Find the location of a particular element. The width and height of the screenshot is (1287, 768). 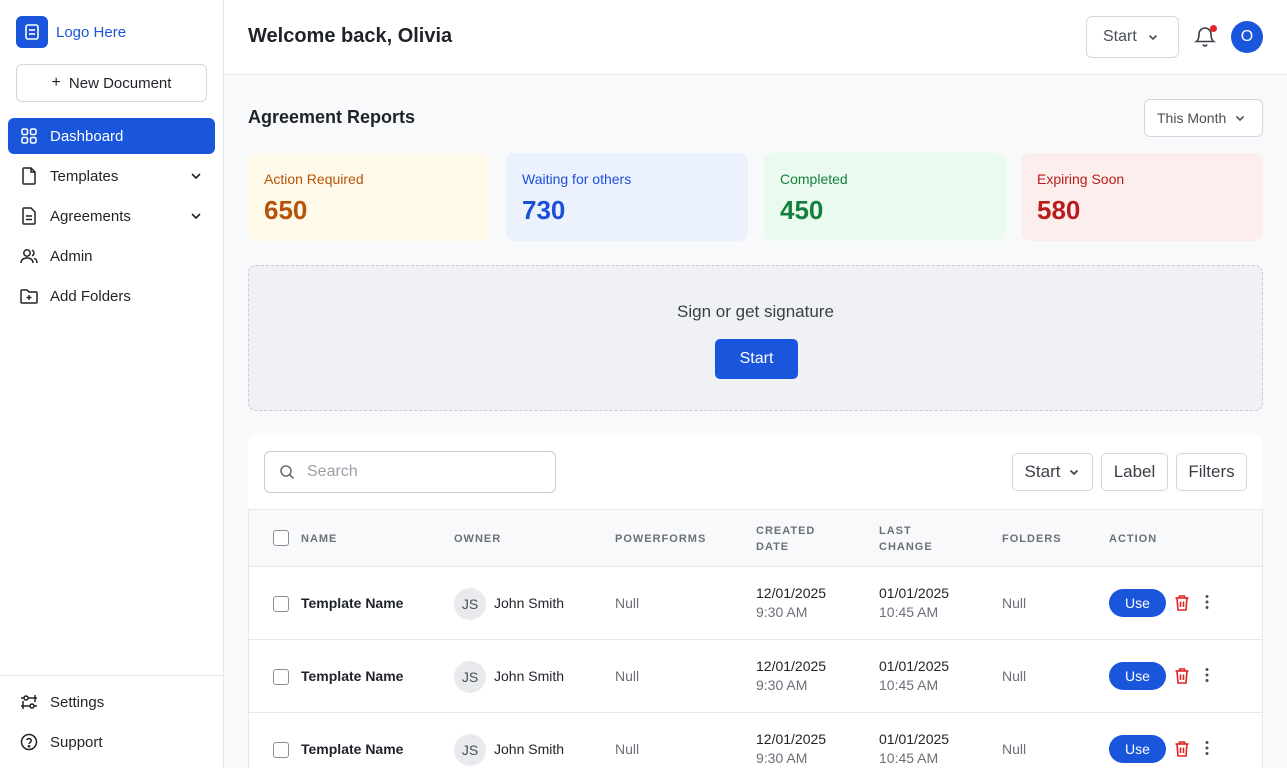

stat-card-label: Expiring Soon is located at coordinates (1081, 179).